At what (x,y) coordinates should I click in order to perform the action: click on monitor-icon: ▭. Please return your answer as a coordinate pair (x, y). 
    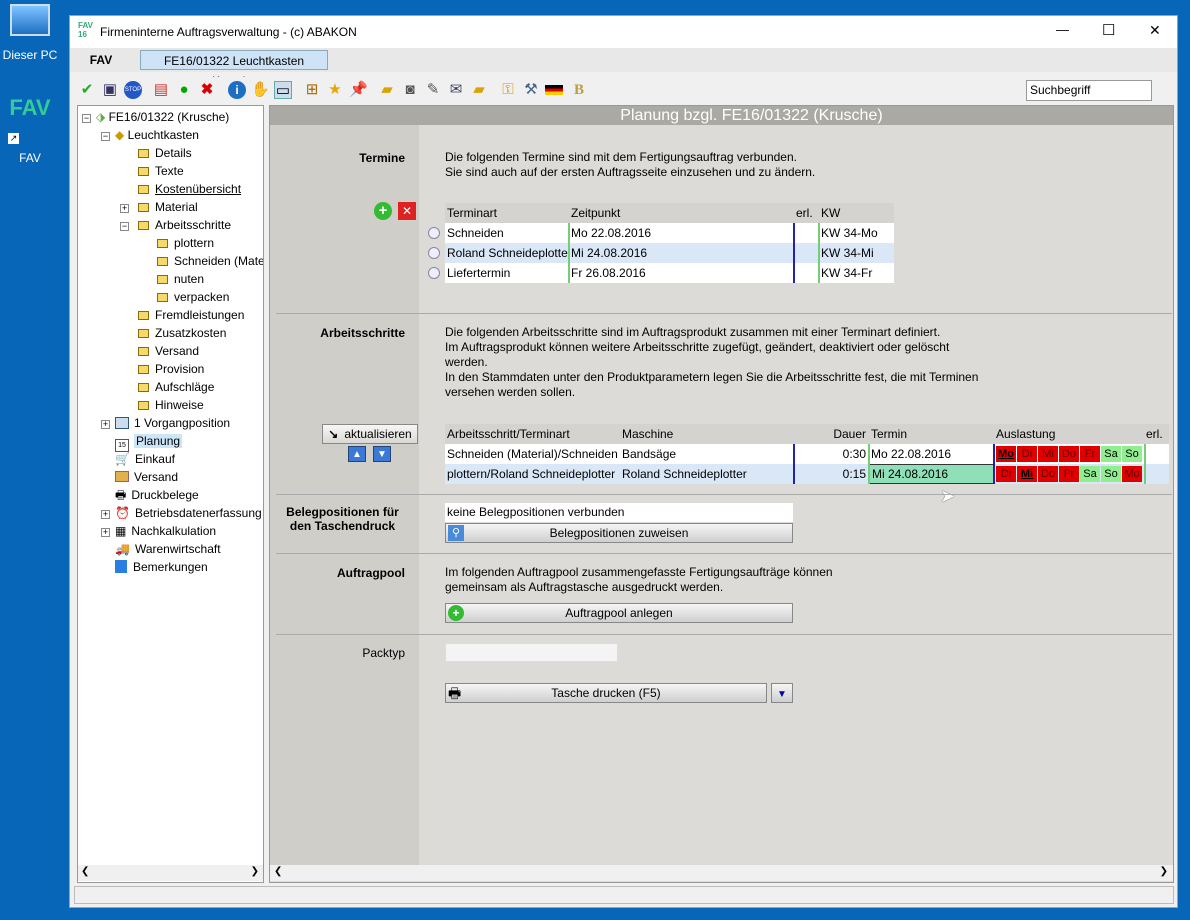
    Looking at the image, I should click on (283, 90).